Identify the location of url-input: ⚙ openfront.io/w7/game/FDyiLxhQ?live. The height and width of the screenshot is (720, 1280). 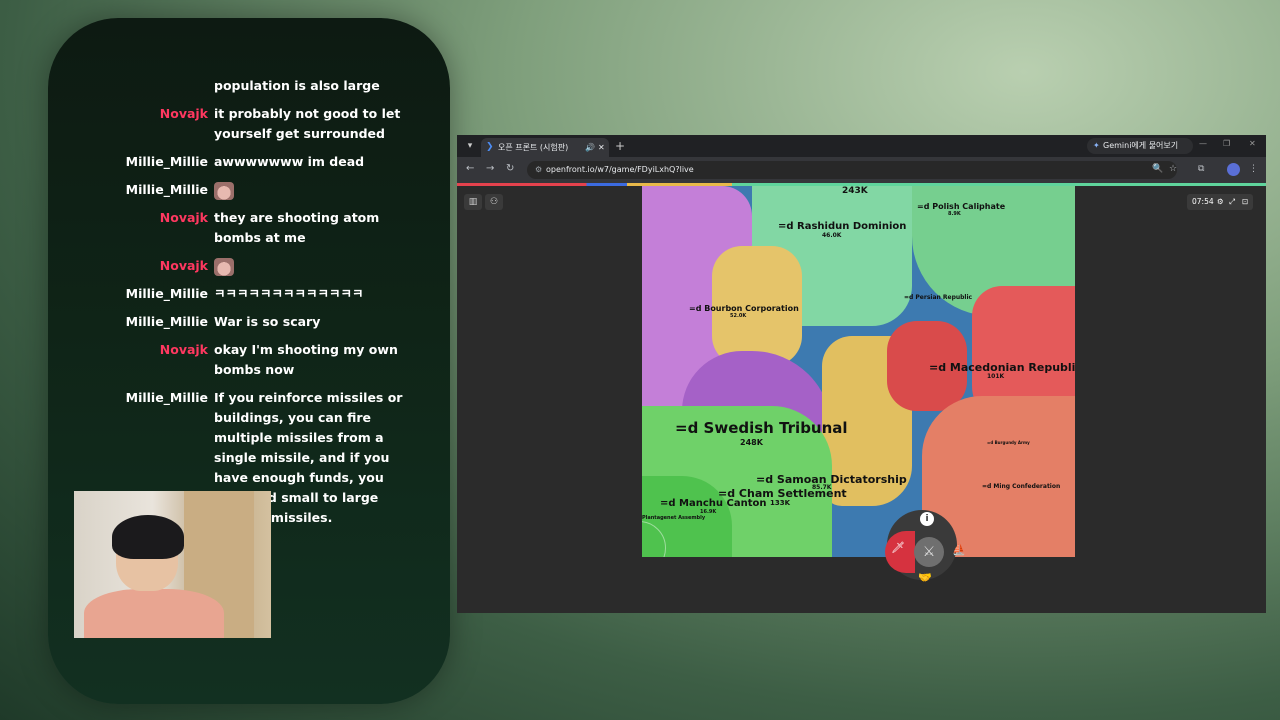
(852, 170).